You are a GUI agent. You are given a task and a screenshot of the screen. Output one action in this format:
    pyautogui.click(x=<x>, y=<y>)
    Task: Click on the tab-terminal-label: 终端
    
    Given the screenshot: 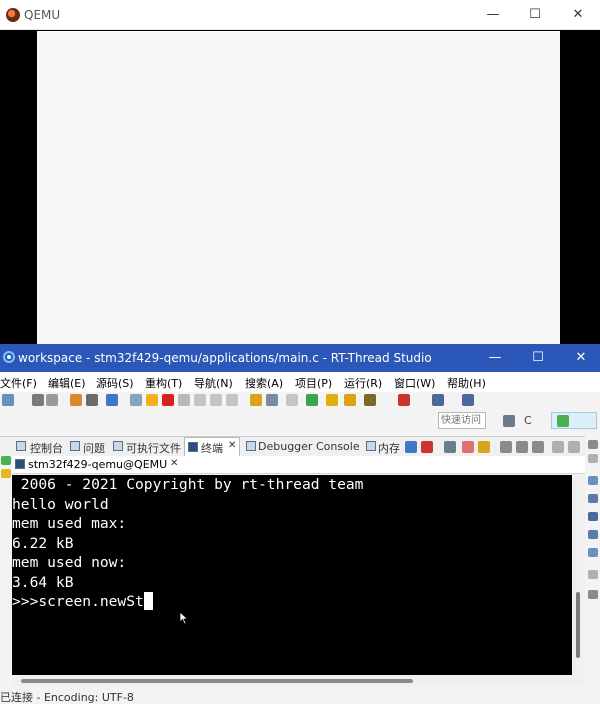 What is the action you would take?
    pyautogui.click(x=212, y=448)
    